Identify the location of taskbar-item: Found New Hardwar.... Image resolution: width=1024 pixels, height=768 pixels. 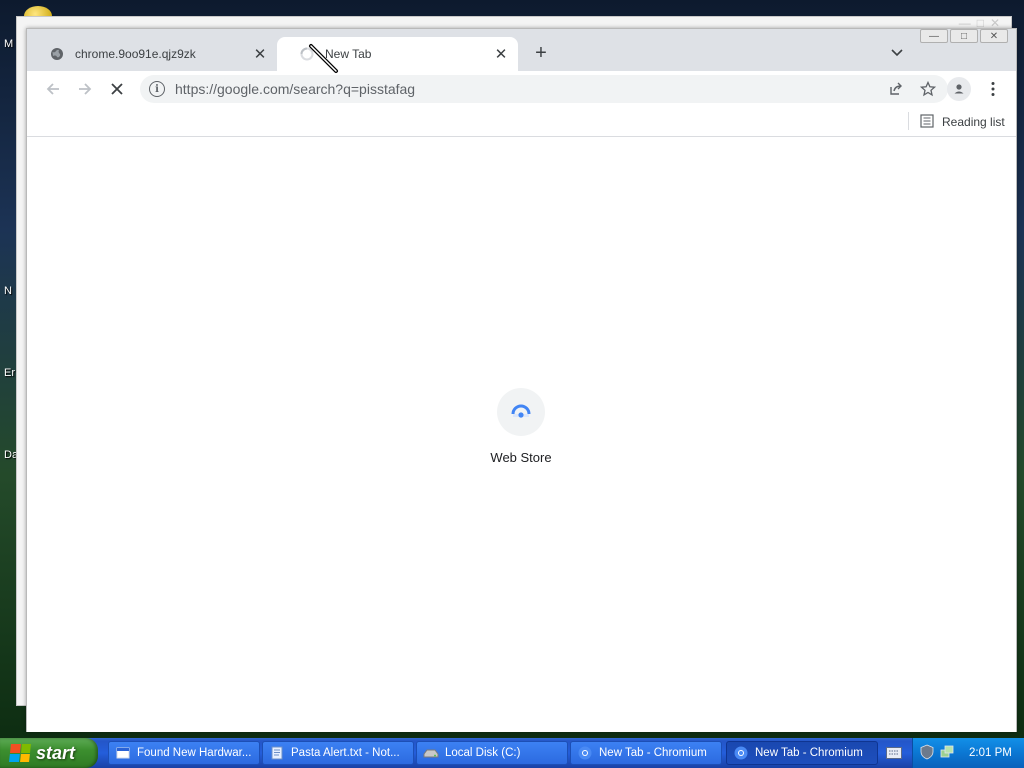
(184, 753).